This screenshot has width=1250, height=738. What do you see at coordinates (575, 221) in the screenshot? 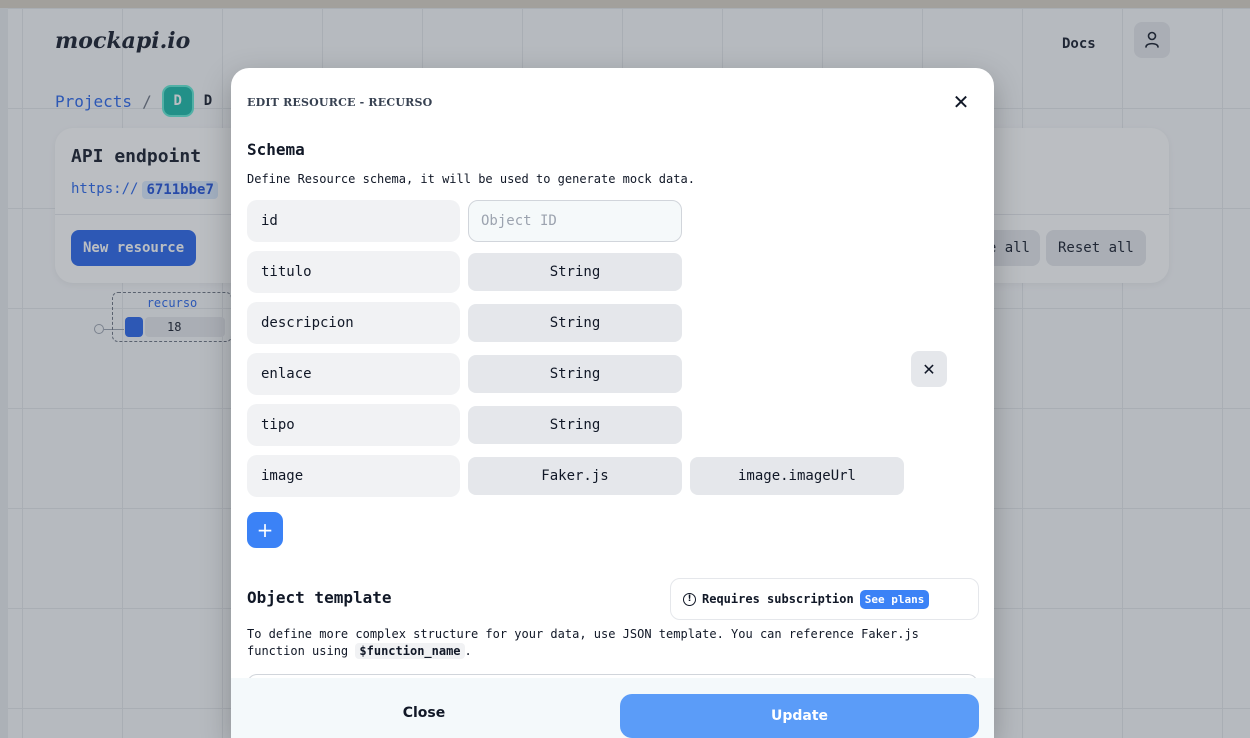
I see `field-type-input` at bounding box center [575, 221].